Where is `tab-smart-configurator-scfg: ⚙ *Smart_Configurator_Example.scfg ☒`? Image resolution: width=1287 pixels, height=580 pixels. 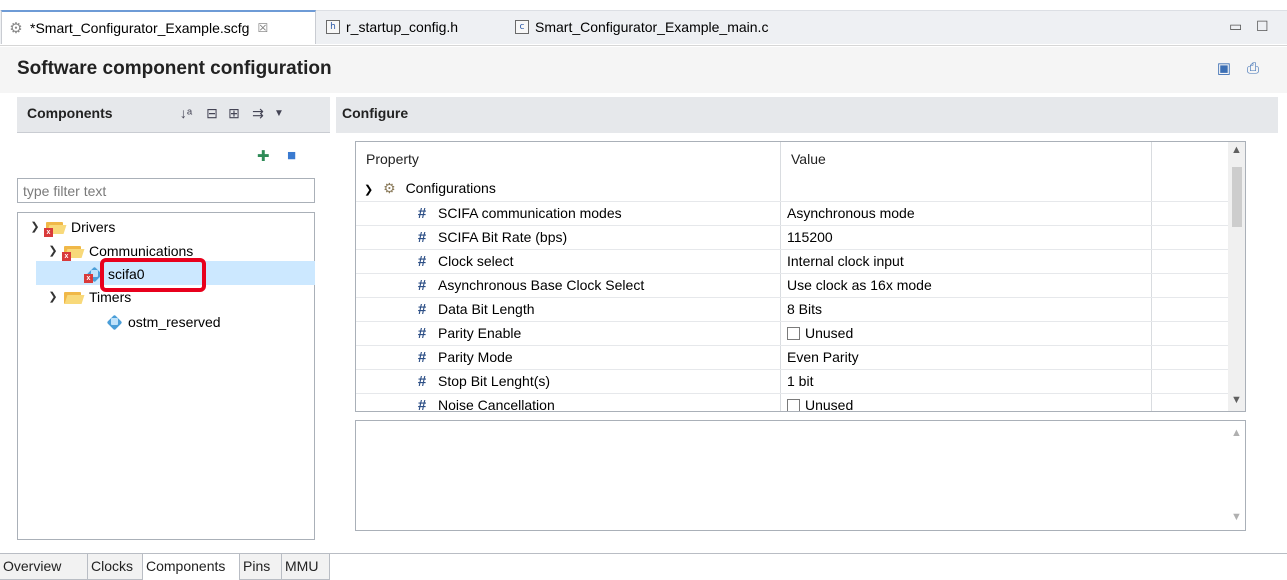
tab-smart-configurator-scfg: ⚙ *Smart_Configurator_Example.scfg ☒ is located at coordinates (158, 27).